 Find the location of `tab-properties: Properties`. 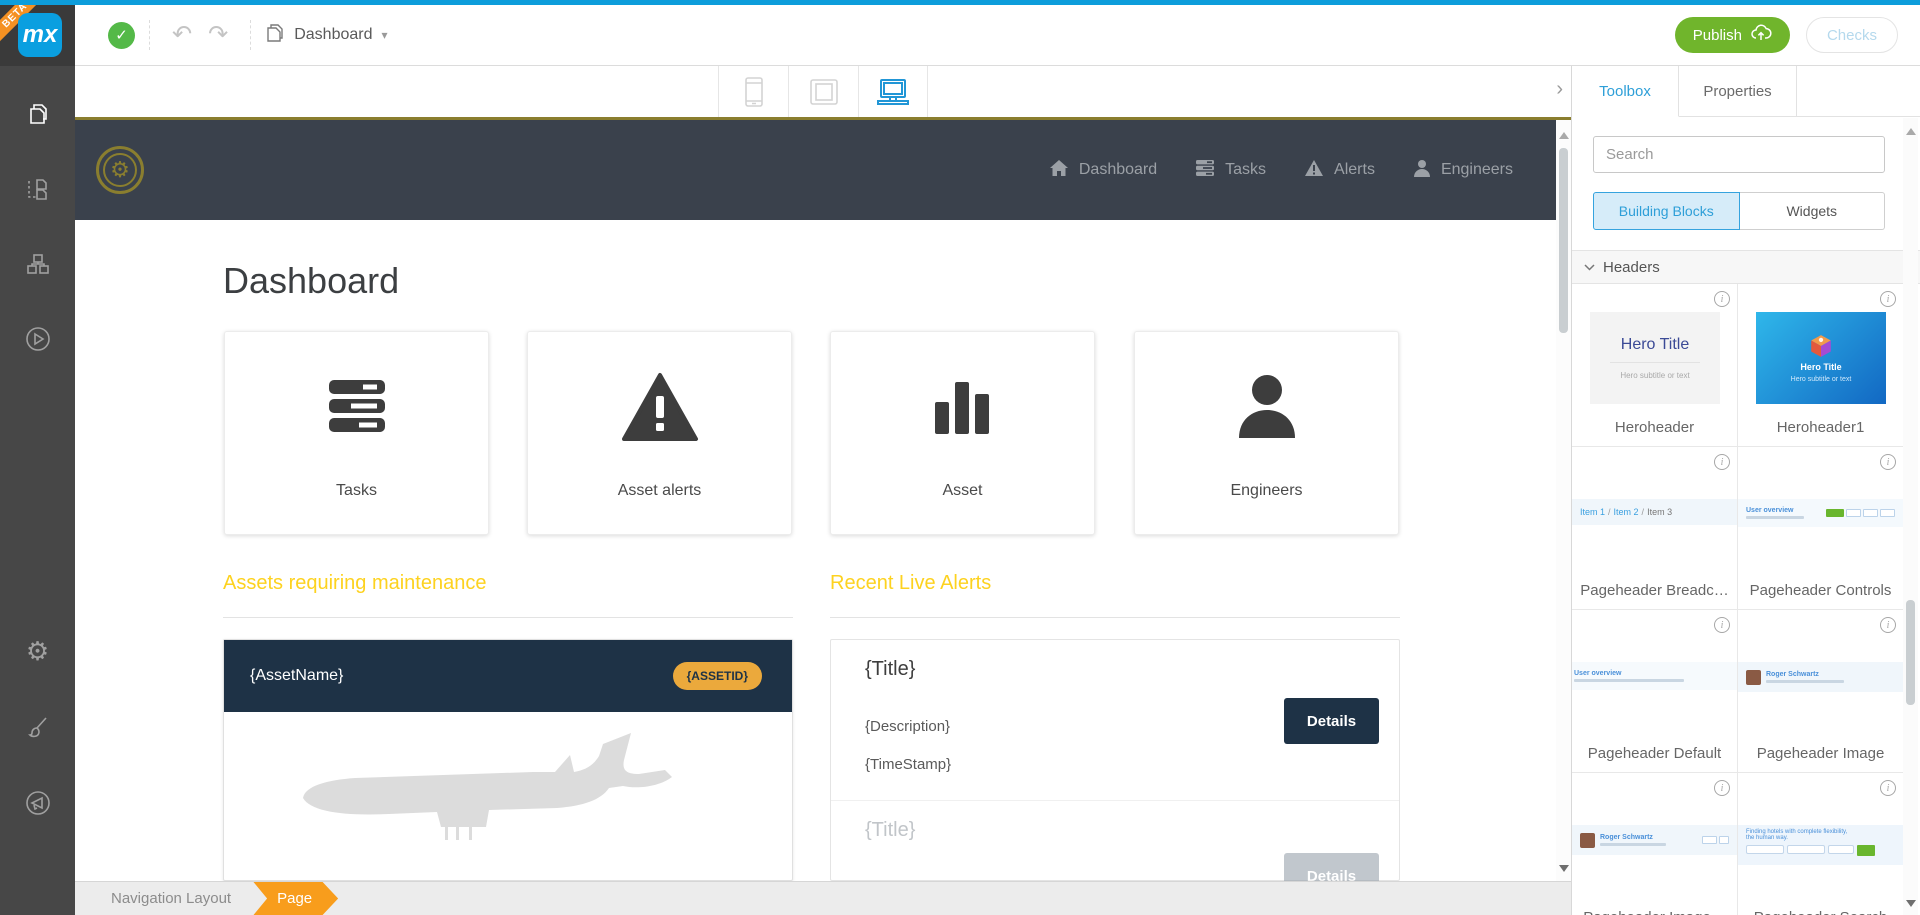

tab-properties: Properties is located at coordinates (1738, 91).